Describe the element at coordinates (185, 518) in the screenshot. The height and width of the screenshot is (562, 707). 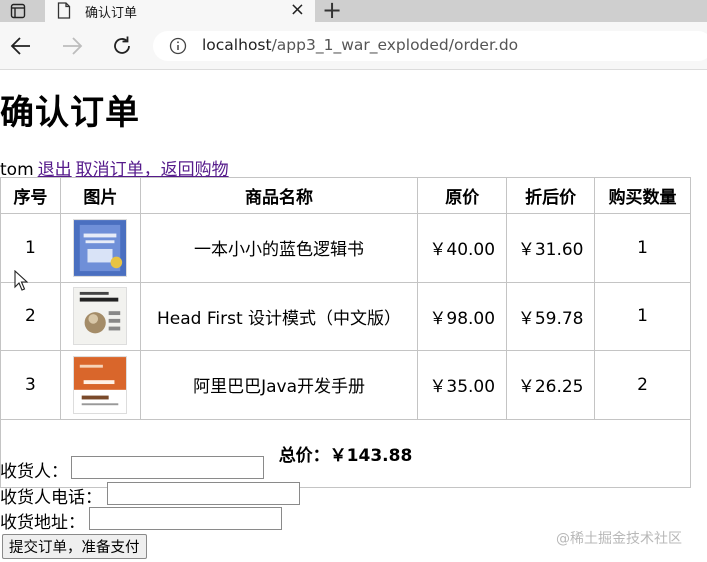
I see `address-input` at that location.